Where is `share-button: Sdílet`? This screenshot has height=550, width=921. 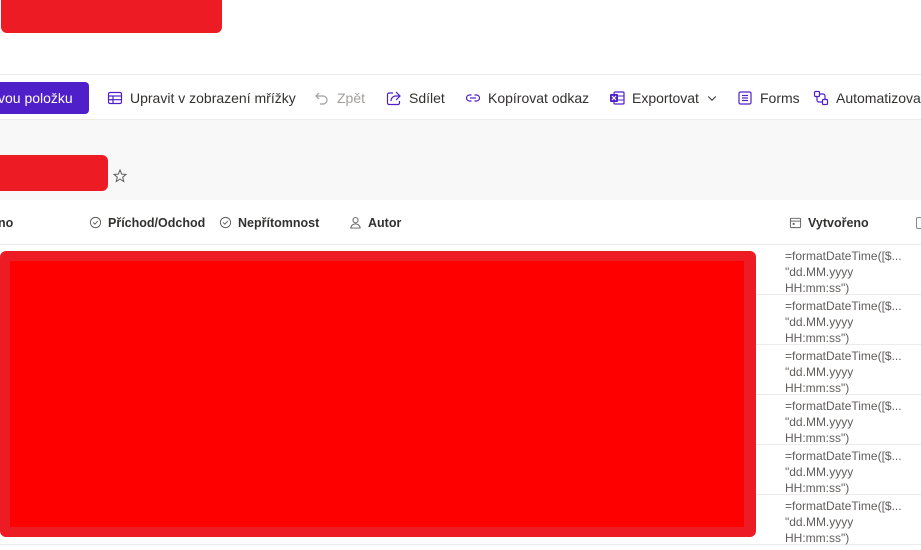
share-button: Sdílet is located at coordinates (415, 98).